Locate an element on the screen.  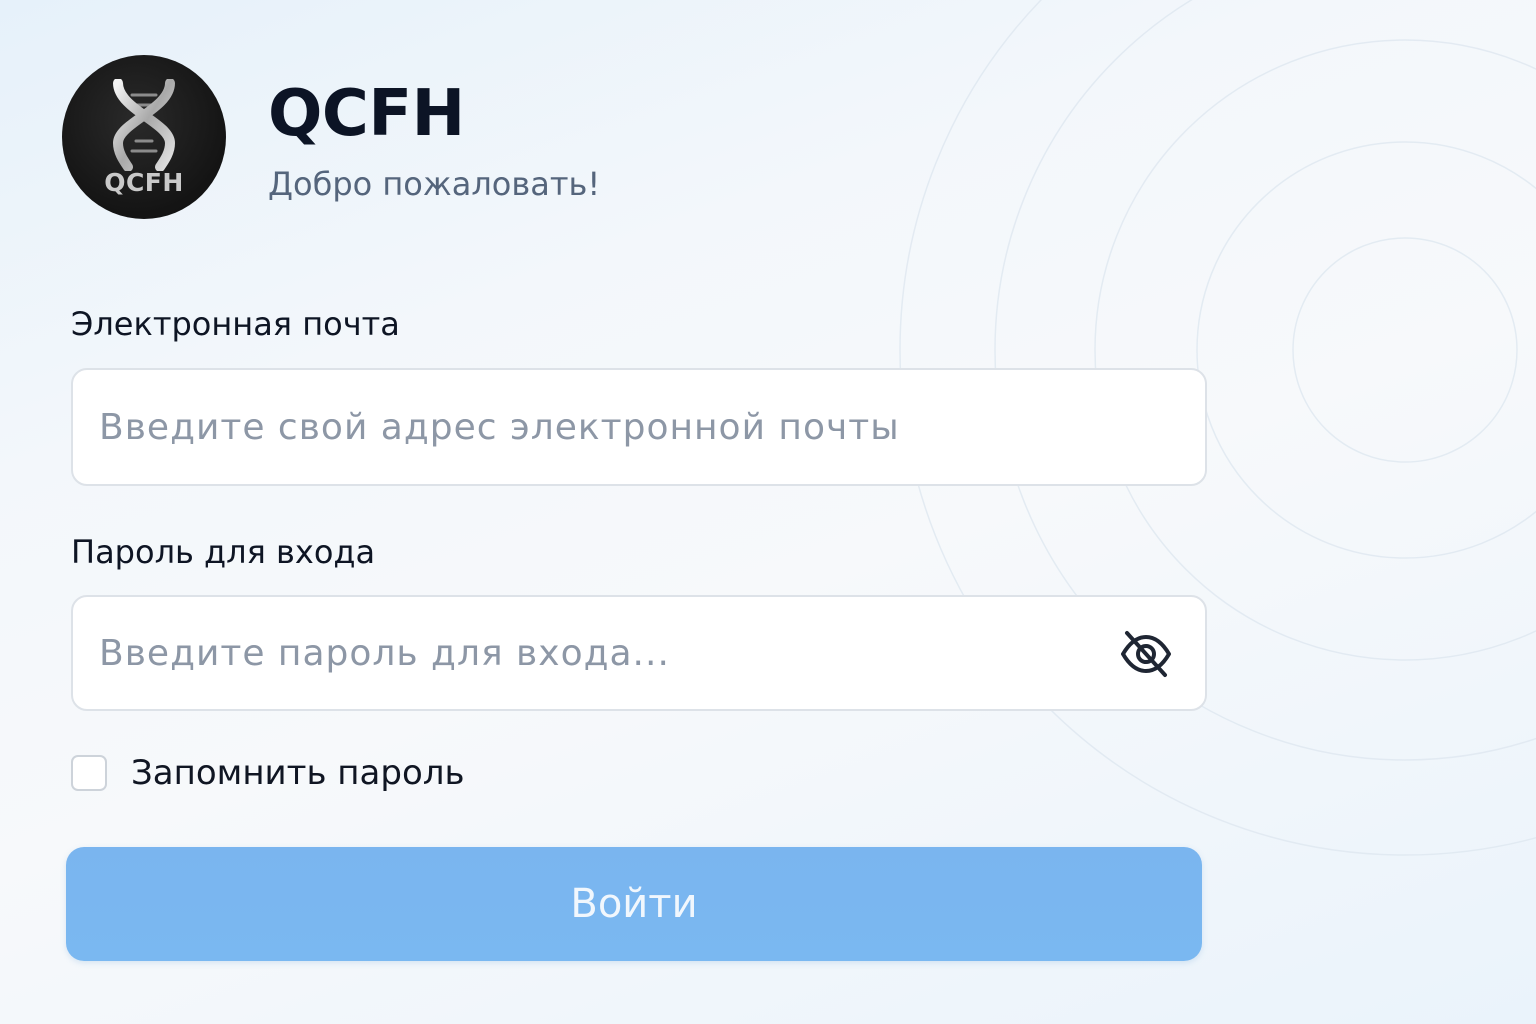
email-field is located at coordinates (599, 427).